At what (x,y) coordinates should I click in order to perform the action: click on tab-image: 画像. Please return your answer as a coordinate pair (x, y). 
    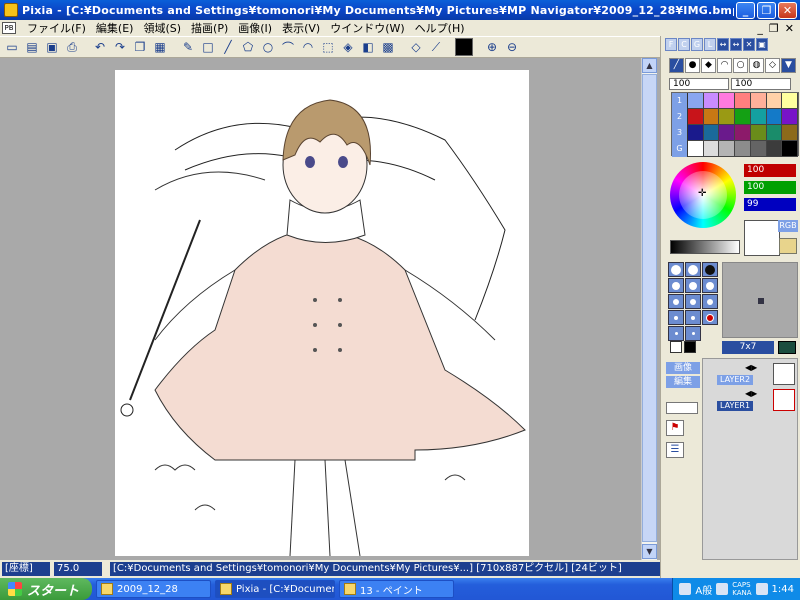
    Looking at the image, I should click on (683, 368).